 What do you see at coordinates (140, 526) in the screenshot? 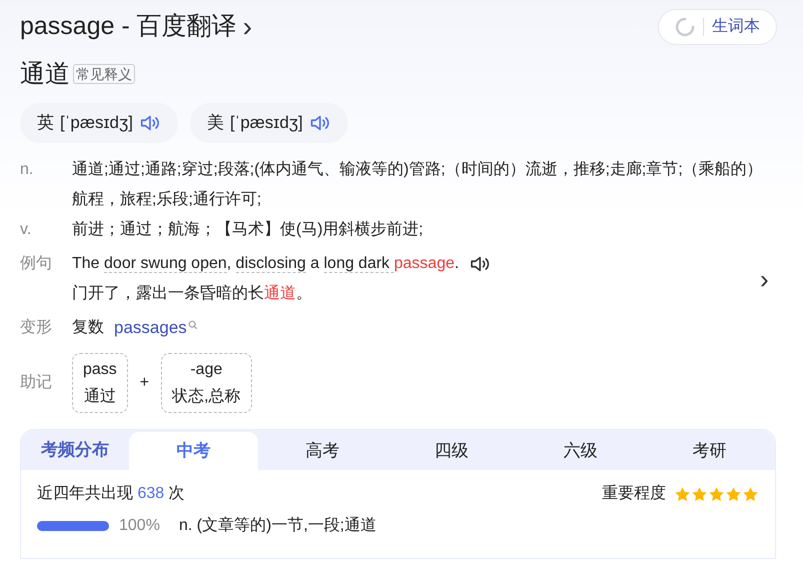
I see `frequency-percent: 100%` at bounding box center [140, 526].